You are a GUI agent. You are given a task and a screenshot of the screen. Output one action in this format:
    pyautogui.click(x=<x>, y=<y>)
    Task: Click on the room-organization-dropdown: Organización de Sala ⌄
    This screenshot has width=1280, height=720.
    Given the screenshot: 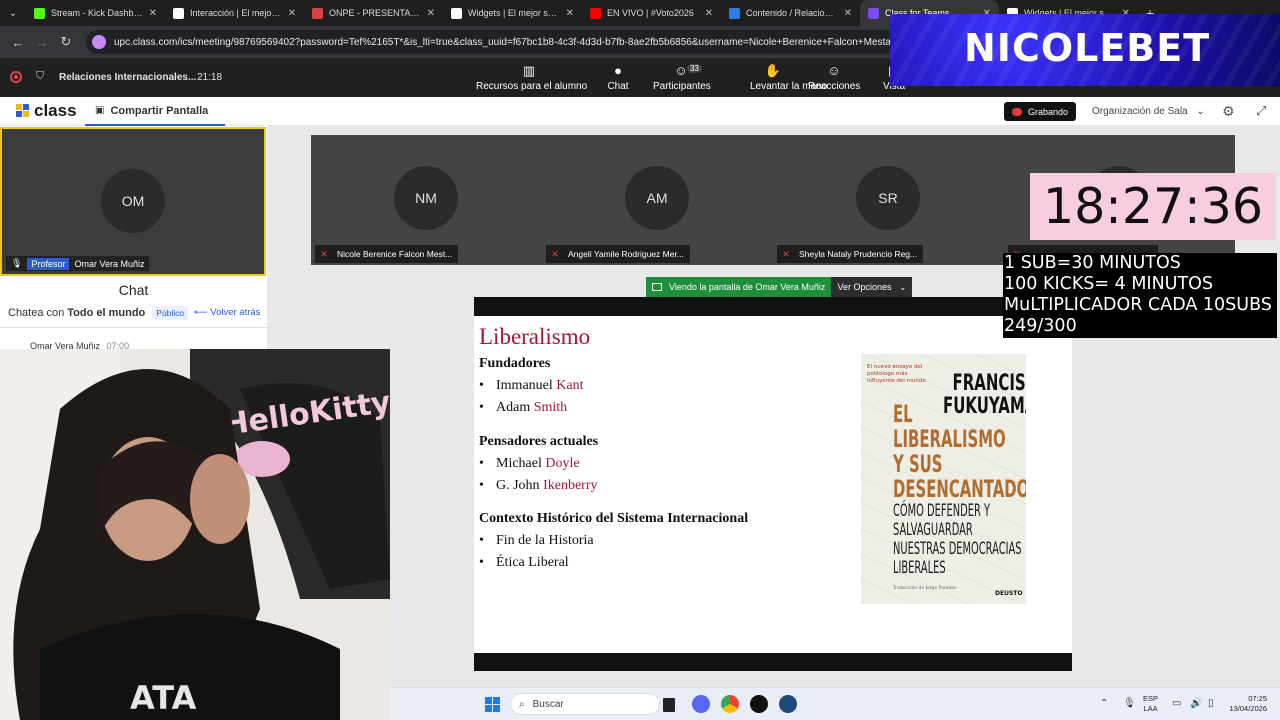 What is the action you would take?
    pyautogui.click(x=1148, y=111)
    